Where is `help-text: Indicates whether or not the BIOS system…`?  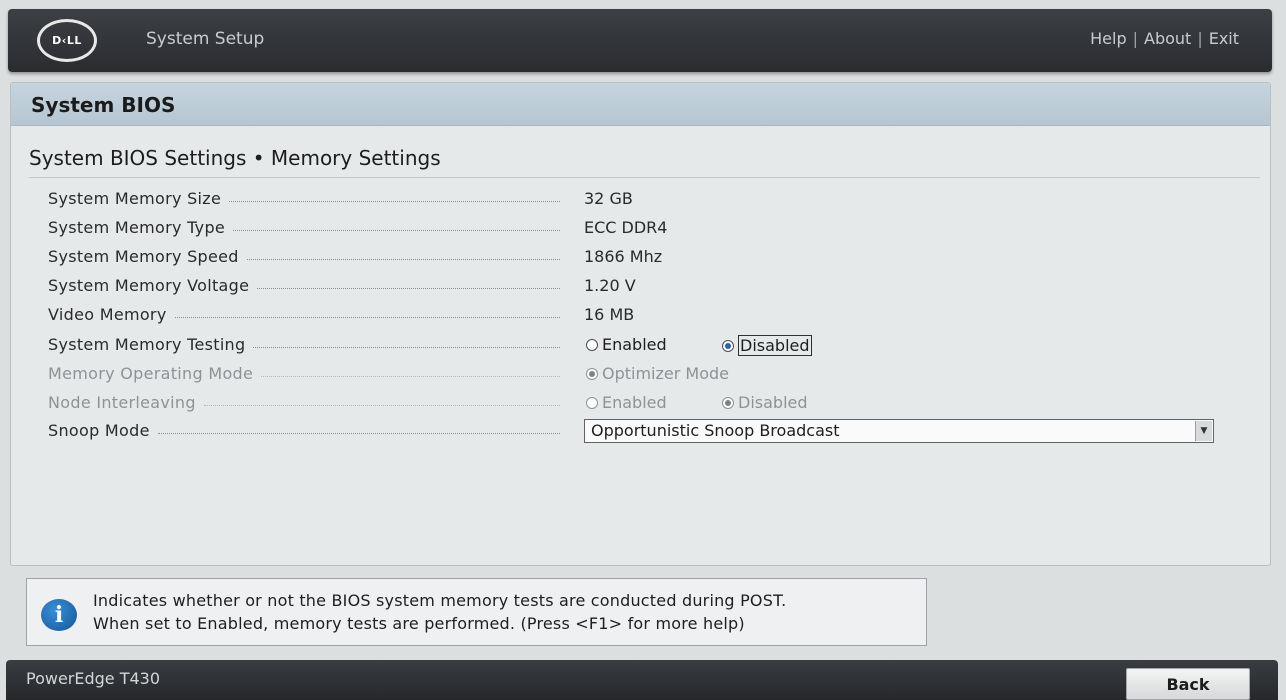
help-text: Indicates whether or not the BIOS system… is located at coordinates (439, 612).